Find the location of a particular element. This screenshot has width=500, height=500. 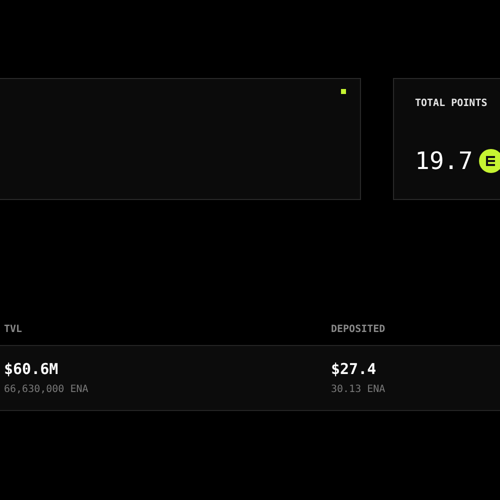

points-value: 19.7 is located at coordinates (444, 161).